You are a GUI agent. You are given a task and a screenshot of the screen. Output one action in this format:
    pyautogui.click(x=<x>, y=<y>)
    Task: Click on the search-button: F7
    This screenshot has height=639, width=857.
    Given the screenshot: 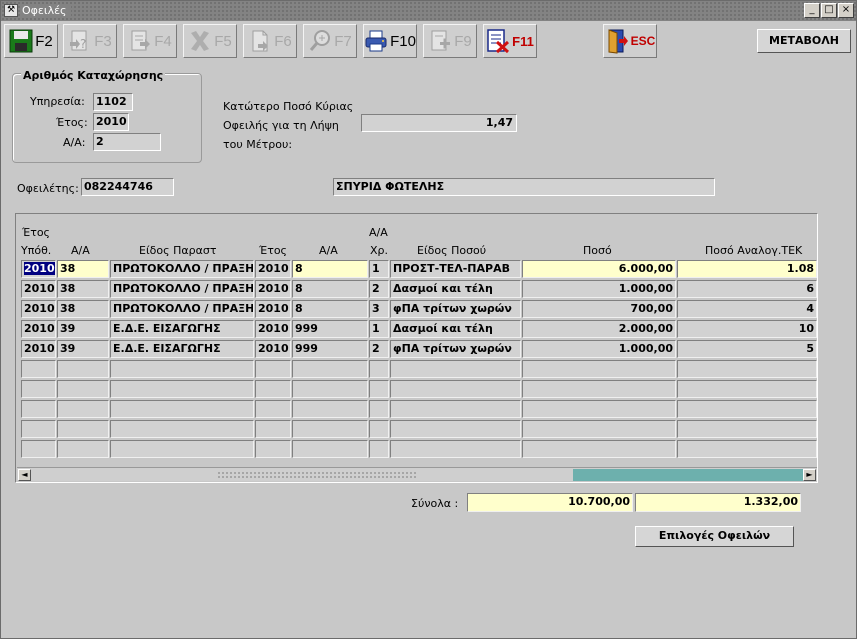 What is the action you would take?
    pyautogui.click(x=330, y=41)
    